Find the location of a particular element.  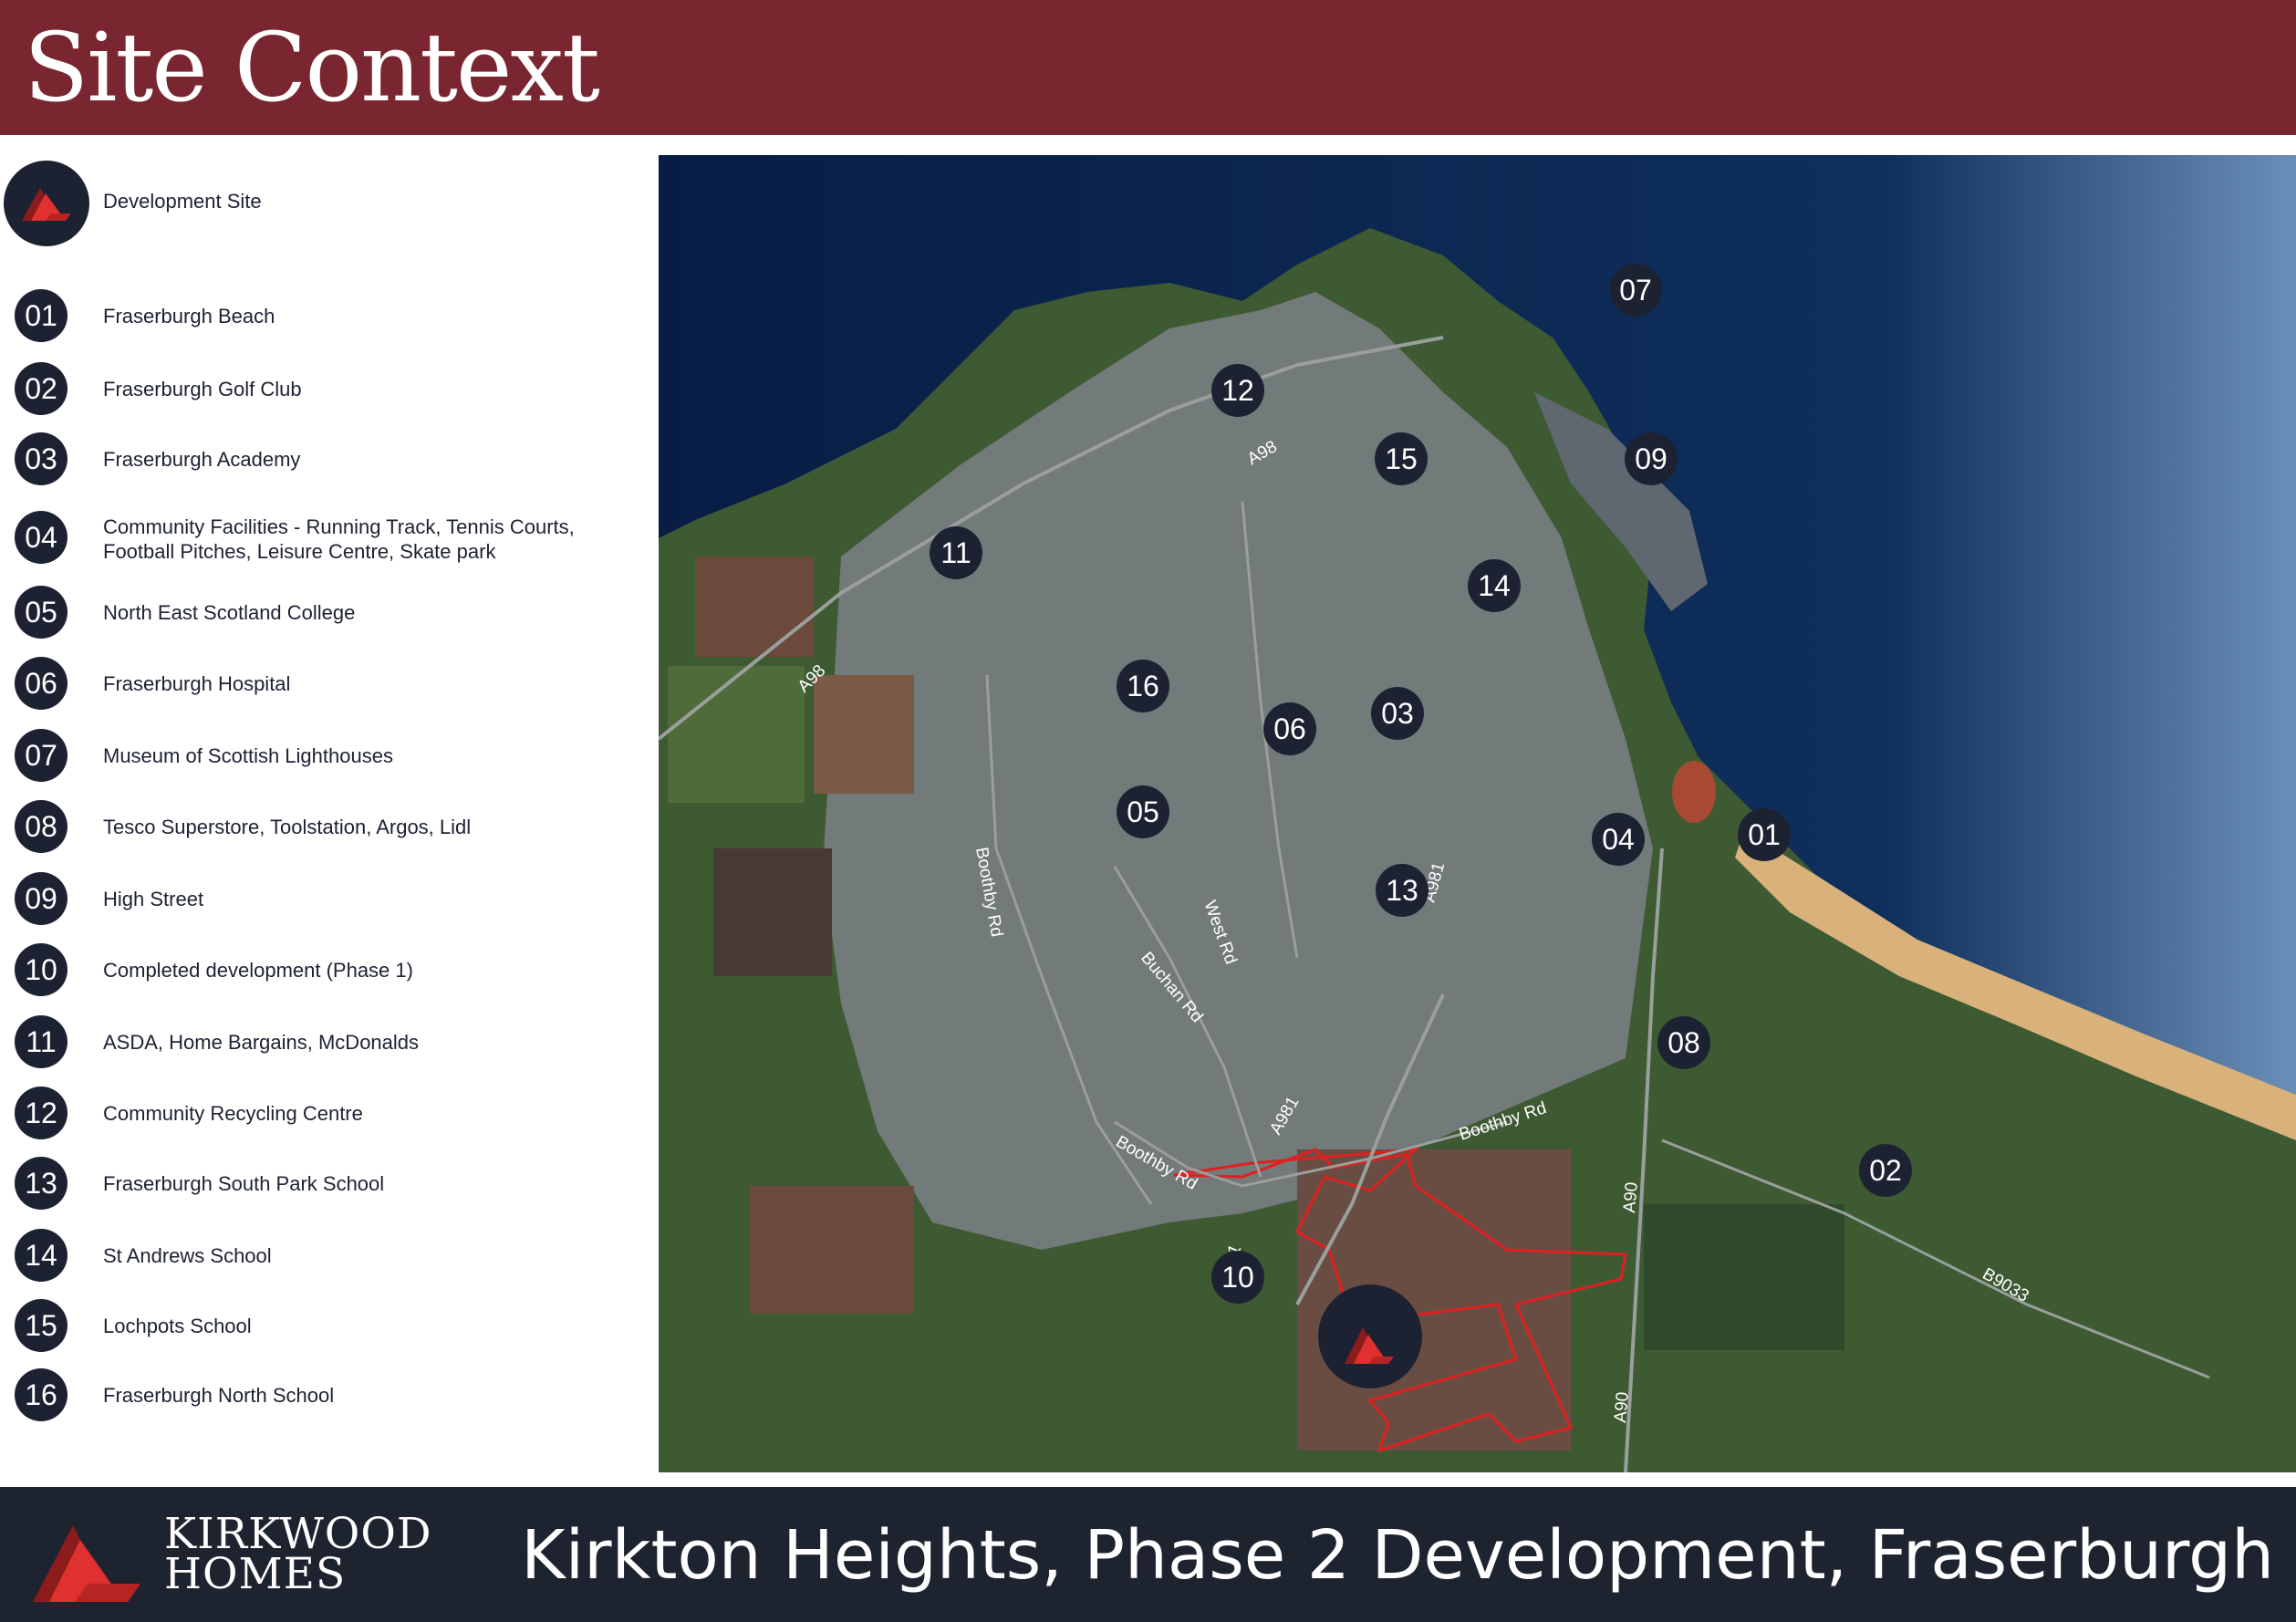

running-track is located at coordinates (1694, 792).